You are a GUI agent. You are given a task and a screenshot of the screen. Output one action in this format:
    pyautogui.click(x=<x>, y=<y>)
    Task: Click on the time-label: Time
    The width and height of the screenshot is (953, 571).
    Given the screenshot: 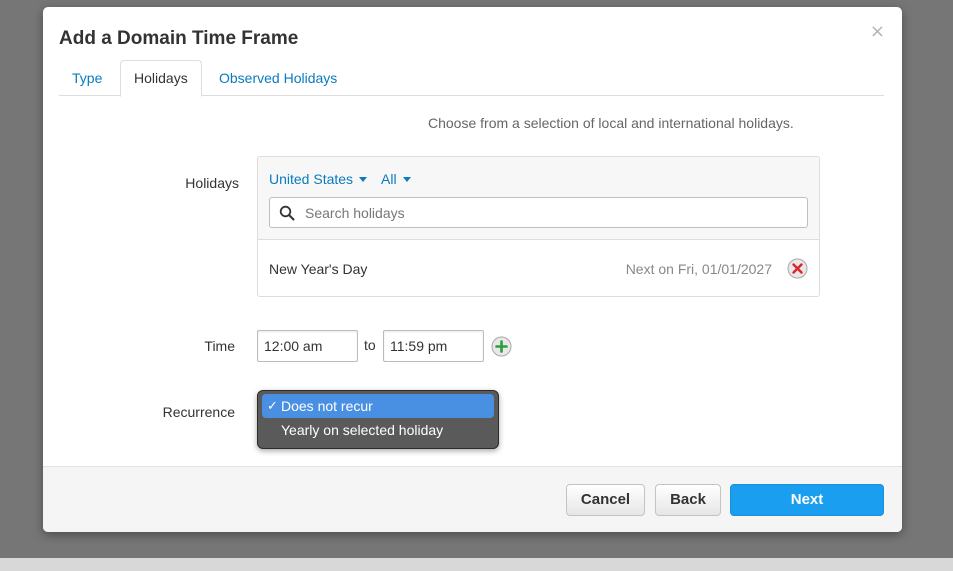 What is the action you would take?
    pyautogui.click(x=219, y=346)
    